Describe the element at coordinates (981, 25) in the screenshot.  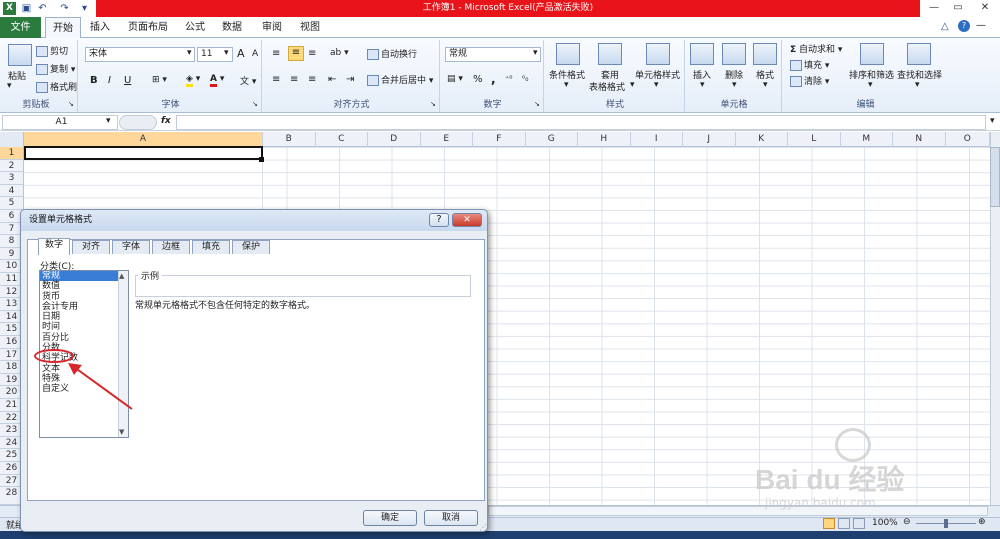
I see `workbook-minimize-icon: —` at that location.